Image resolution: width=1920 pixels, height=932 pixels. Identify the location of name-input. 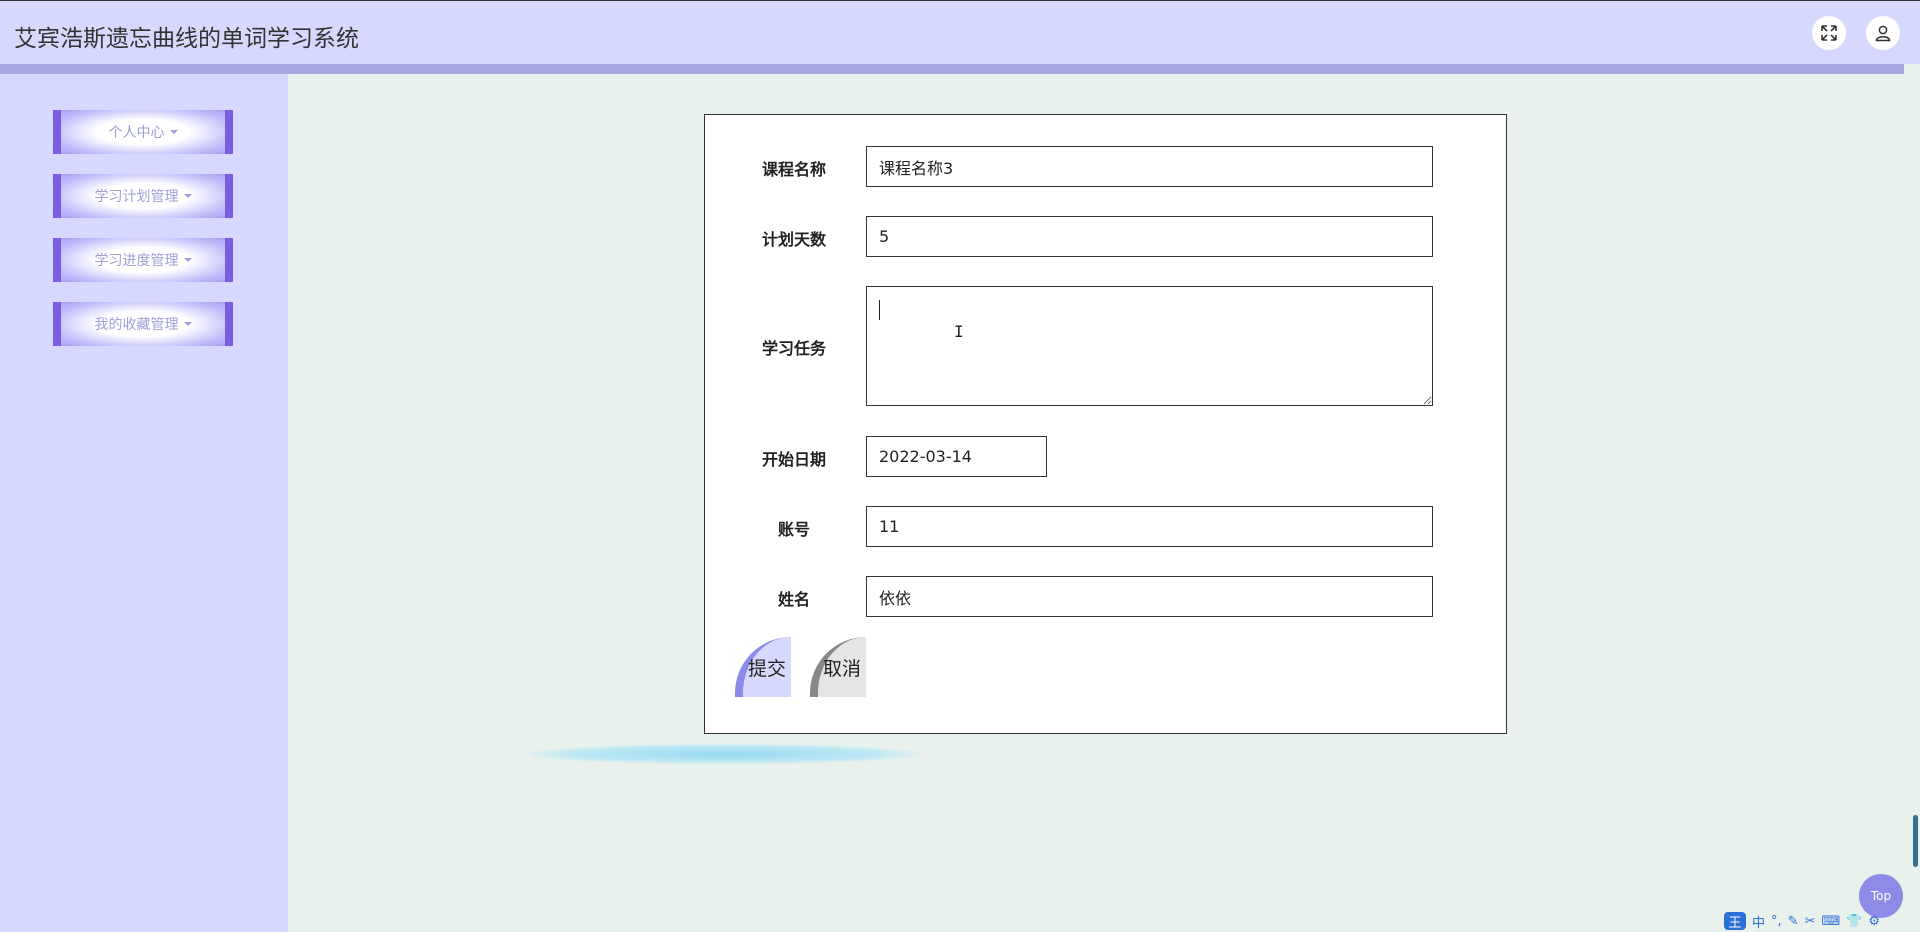
(1149, 596).